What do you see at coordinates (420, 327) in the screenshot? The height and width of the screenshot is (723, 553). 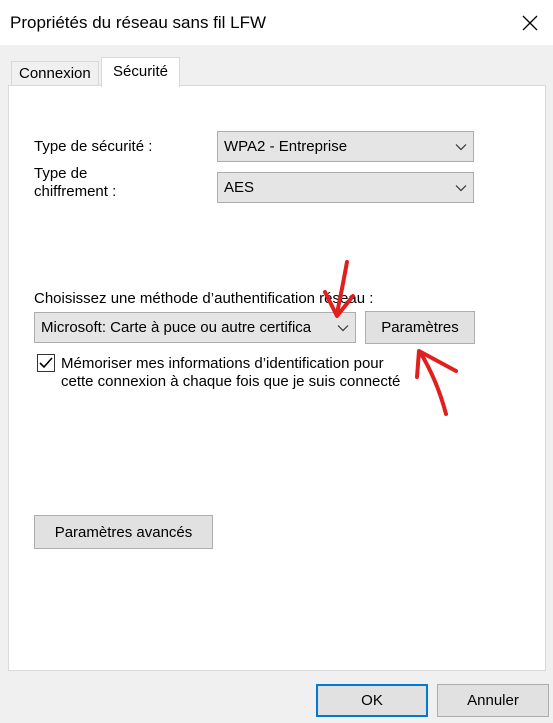 I see `settings-button: Paramètres` at bounding box center [420, 327].